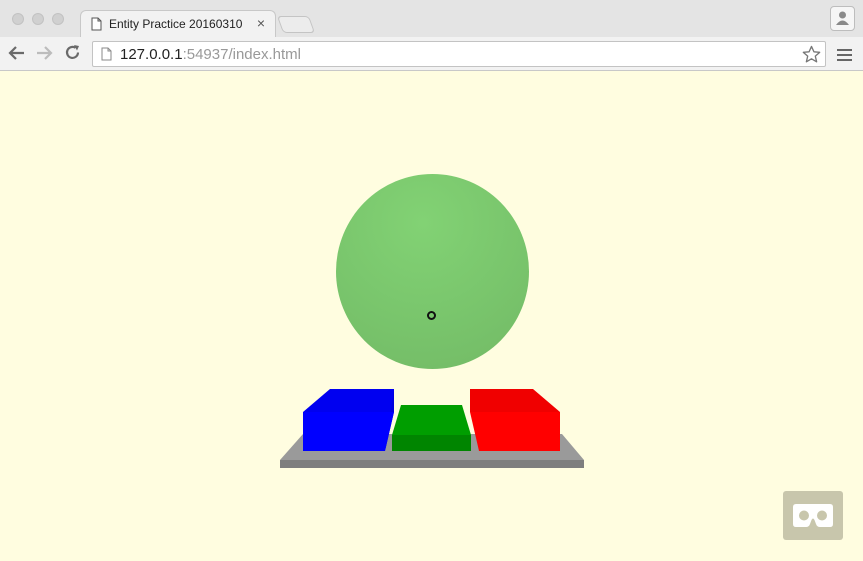  Describe the element at coordinates (515, 400) in the screenshot. I see `red-box-top` at that location.